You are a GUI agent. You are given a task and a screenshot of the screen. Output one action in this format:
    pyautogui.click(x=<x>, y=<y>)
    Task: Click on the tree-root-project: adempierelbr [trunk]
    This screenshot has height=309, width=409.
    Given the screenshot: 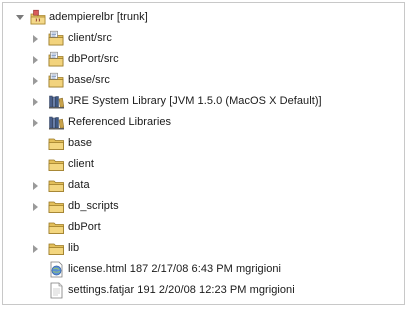 What is the action you would take?
    pyautogui.click(x=203, y=17)
    